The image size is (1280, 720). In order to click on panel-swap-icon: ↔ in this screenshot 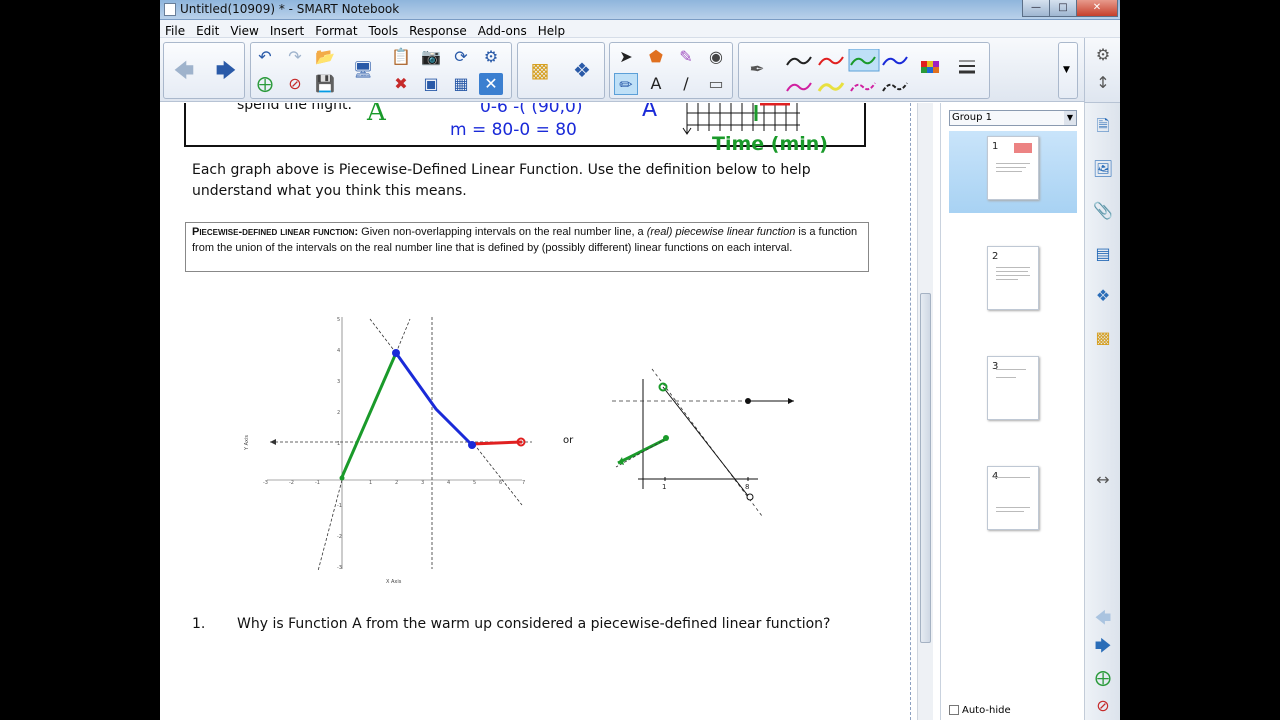, I will do `click(1103, 480)`.